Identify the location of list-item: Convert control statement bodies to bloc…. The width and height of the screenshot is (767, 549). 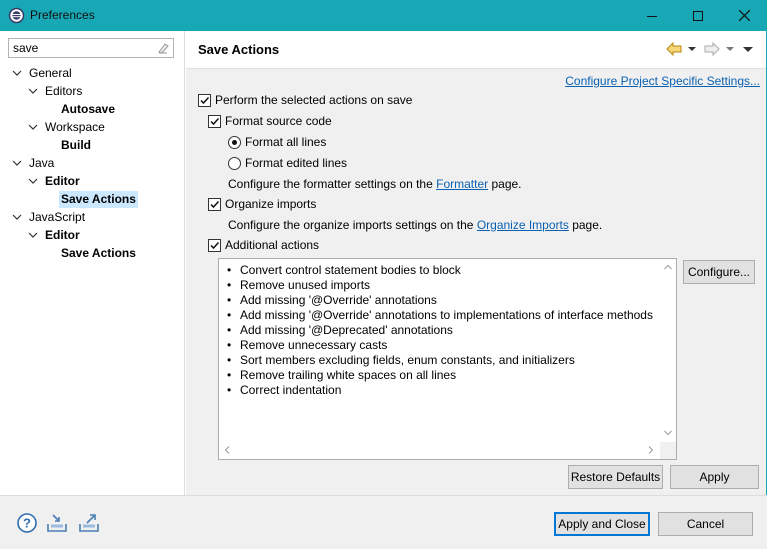
(440, 270).